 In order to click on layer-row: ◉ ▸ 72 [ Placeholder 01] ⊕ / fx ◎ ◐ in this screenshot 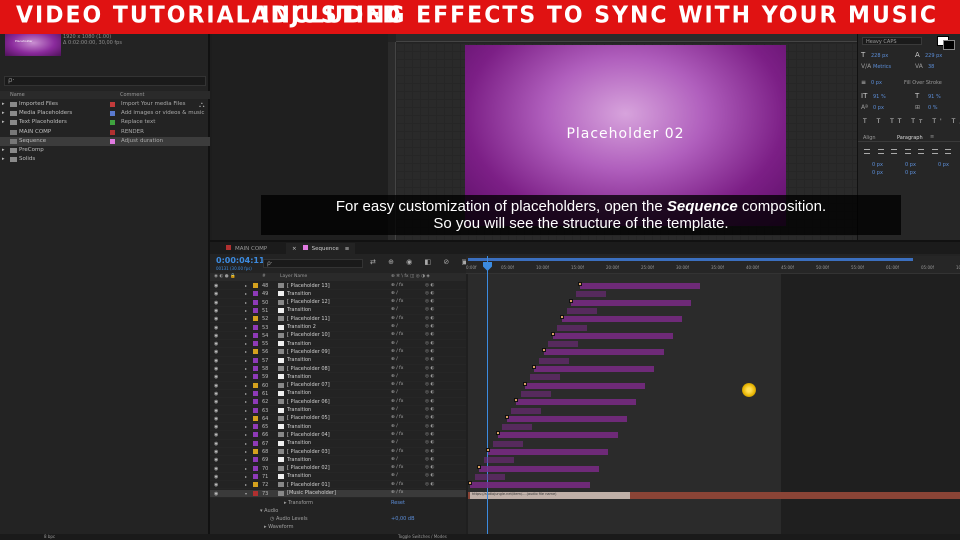, I will do `click(338, 485)`.